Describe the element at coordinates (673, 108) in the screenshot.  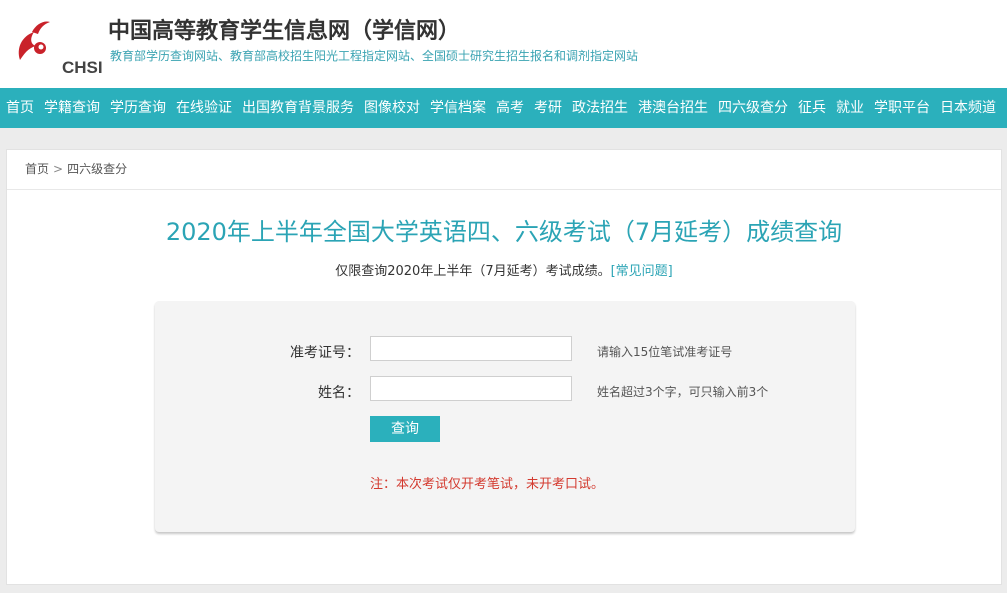
I see `nav-item-hk-macau-taiwan: 港澳台招生` at that location.